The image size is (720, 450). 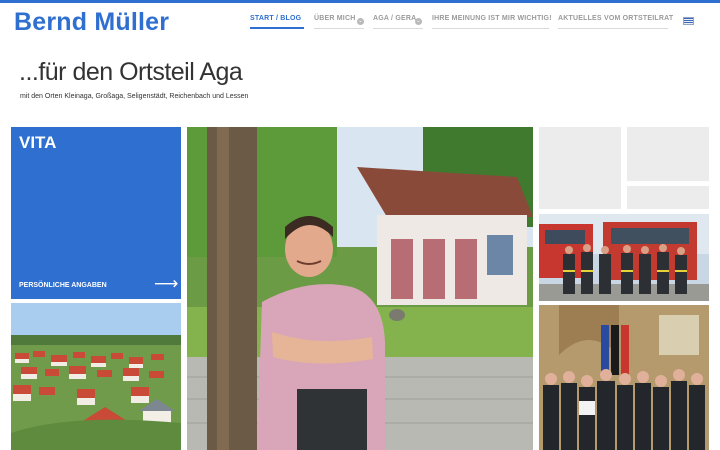 I want to click on nav-label: AGA / GERA, so click(x=395, y=18).